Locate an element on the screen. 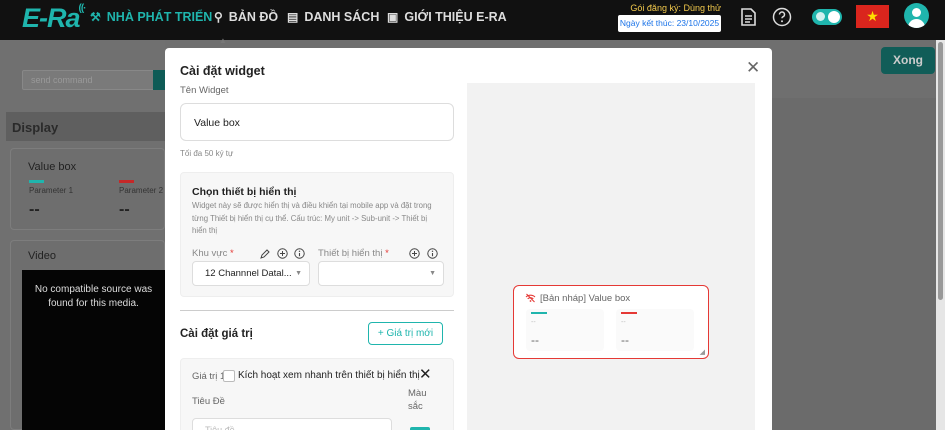 This screenshot has width=945, height=430. title-field-input: Tiêu đề is located at coordinates (292, 424).